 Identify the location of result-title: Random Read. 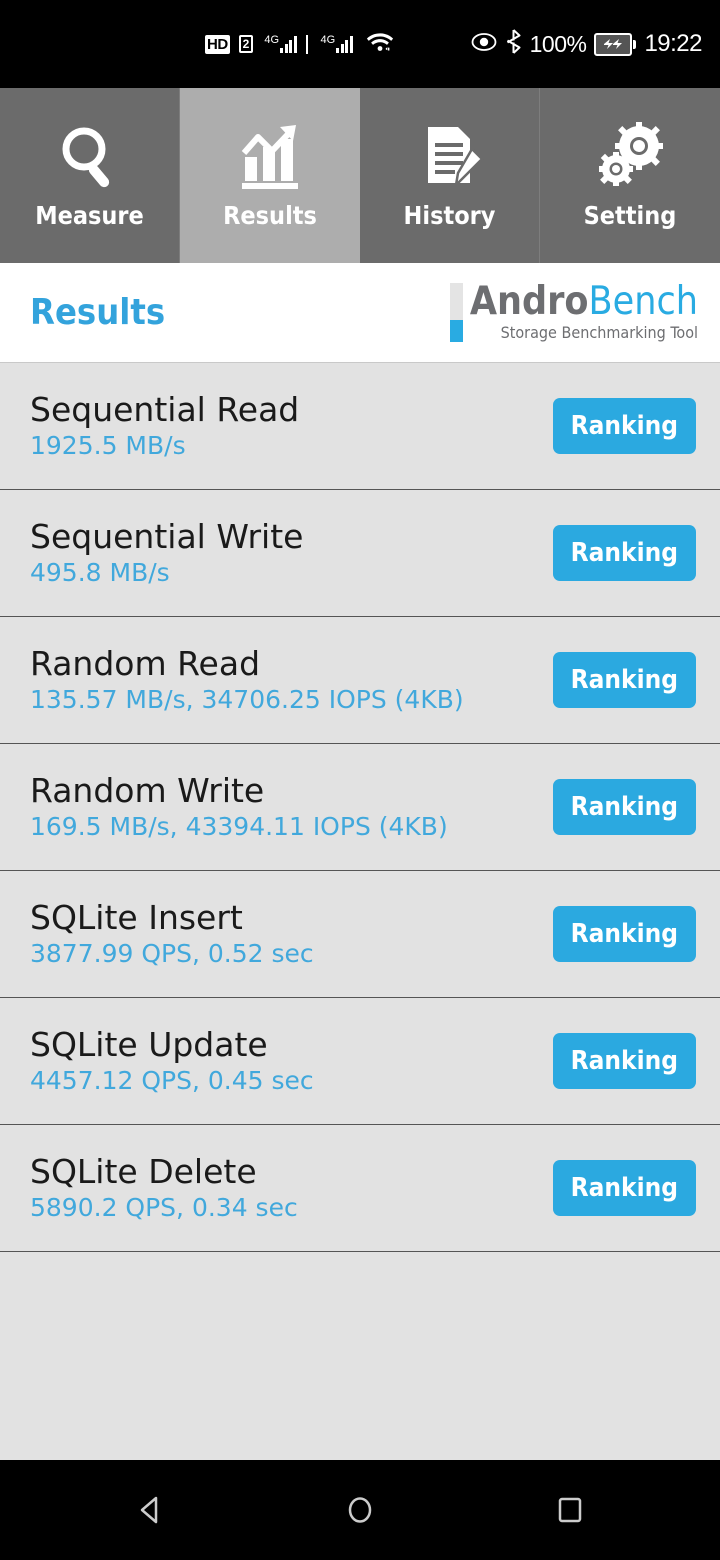
(145, 663).